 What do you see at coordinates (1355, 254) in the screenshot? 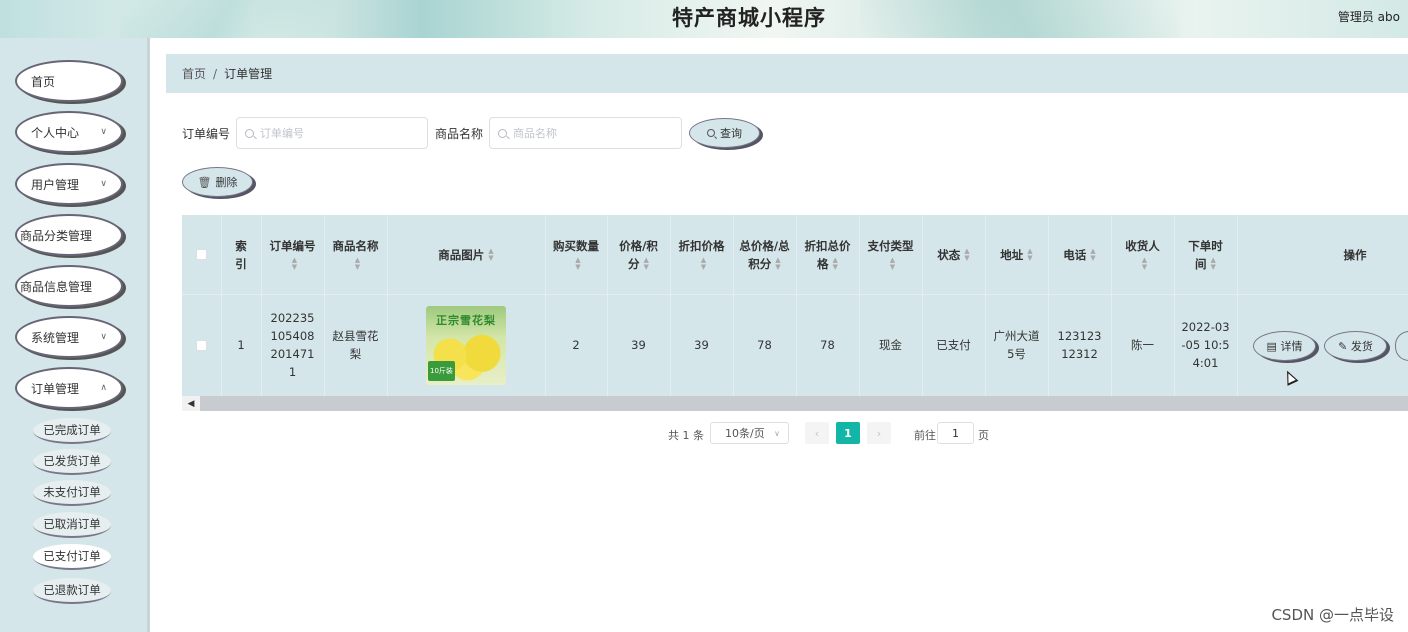
I see `header-label: 操作` at bounding box center [1355, 254].